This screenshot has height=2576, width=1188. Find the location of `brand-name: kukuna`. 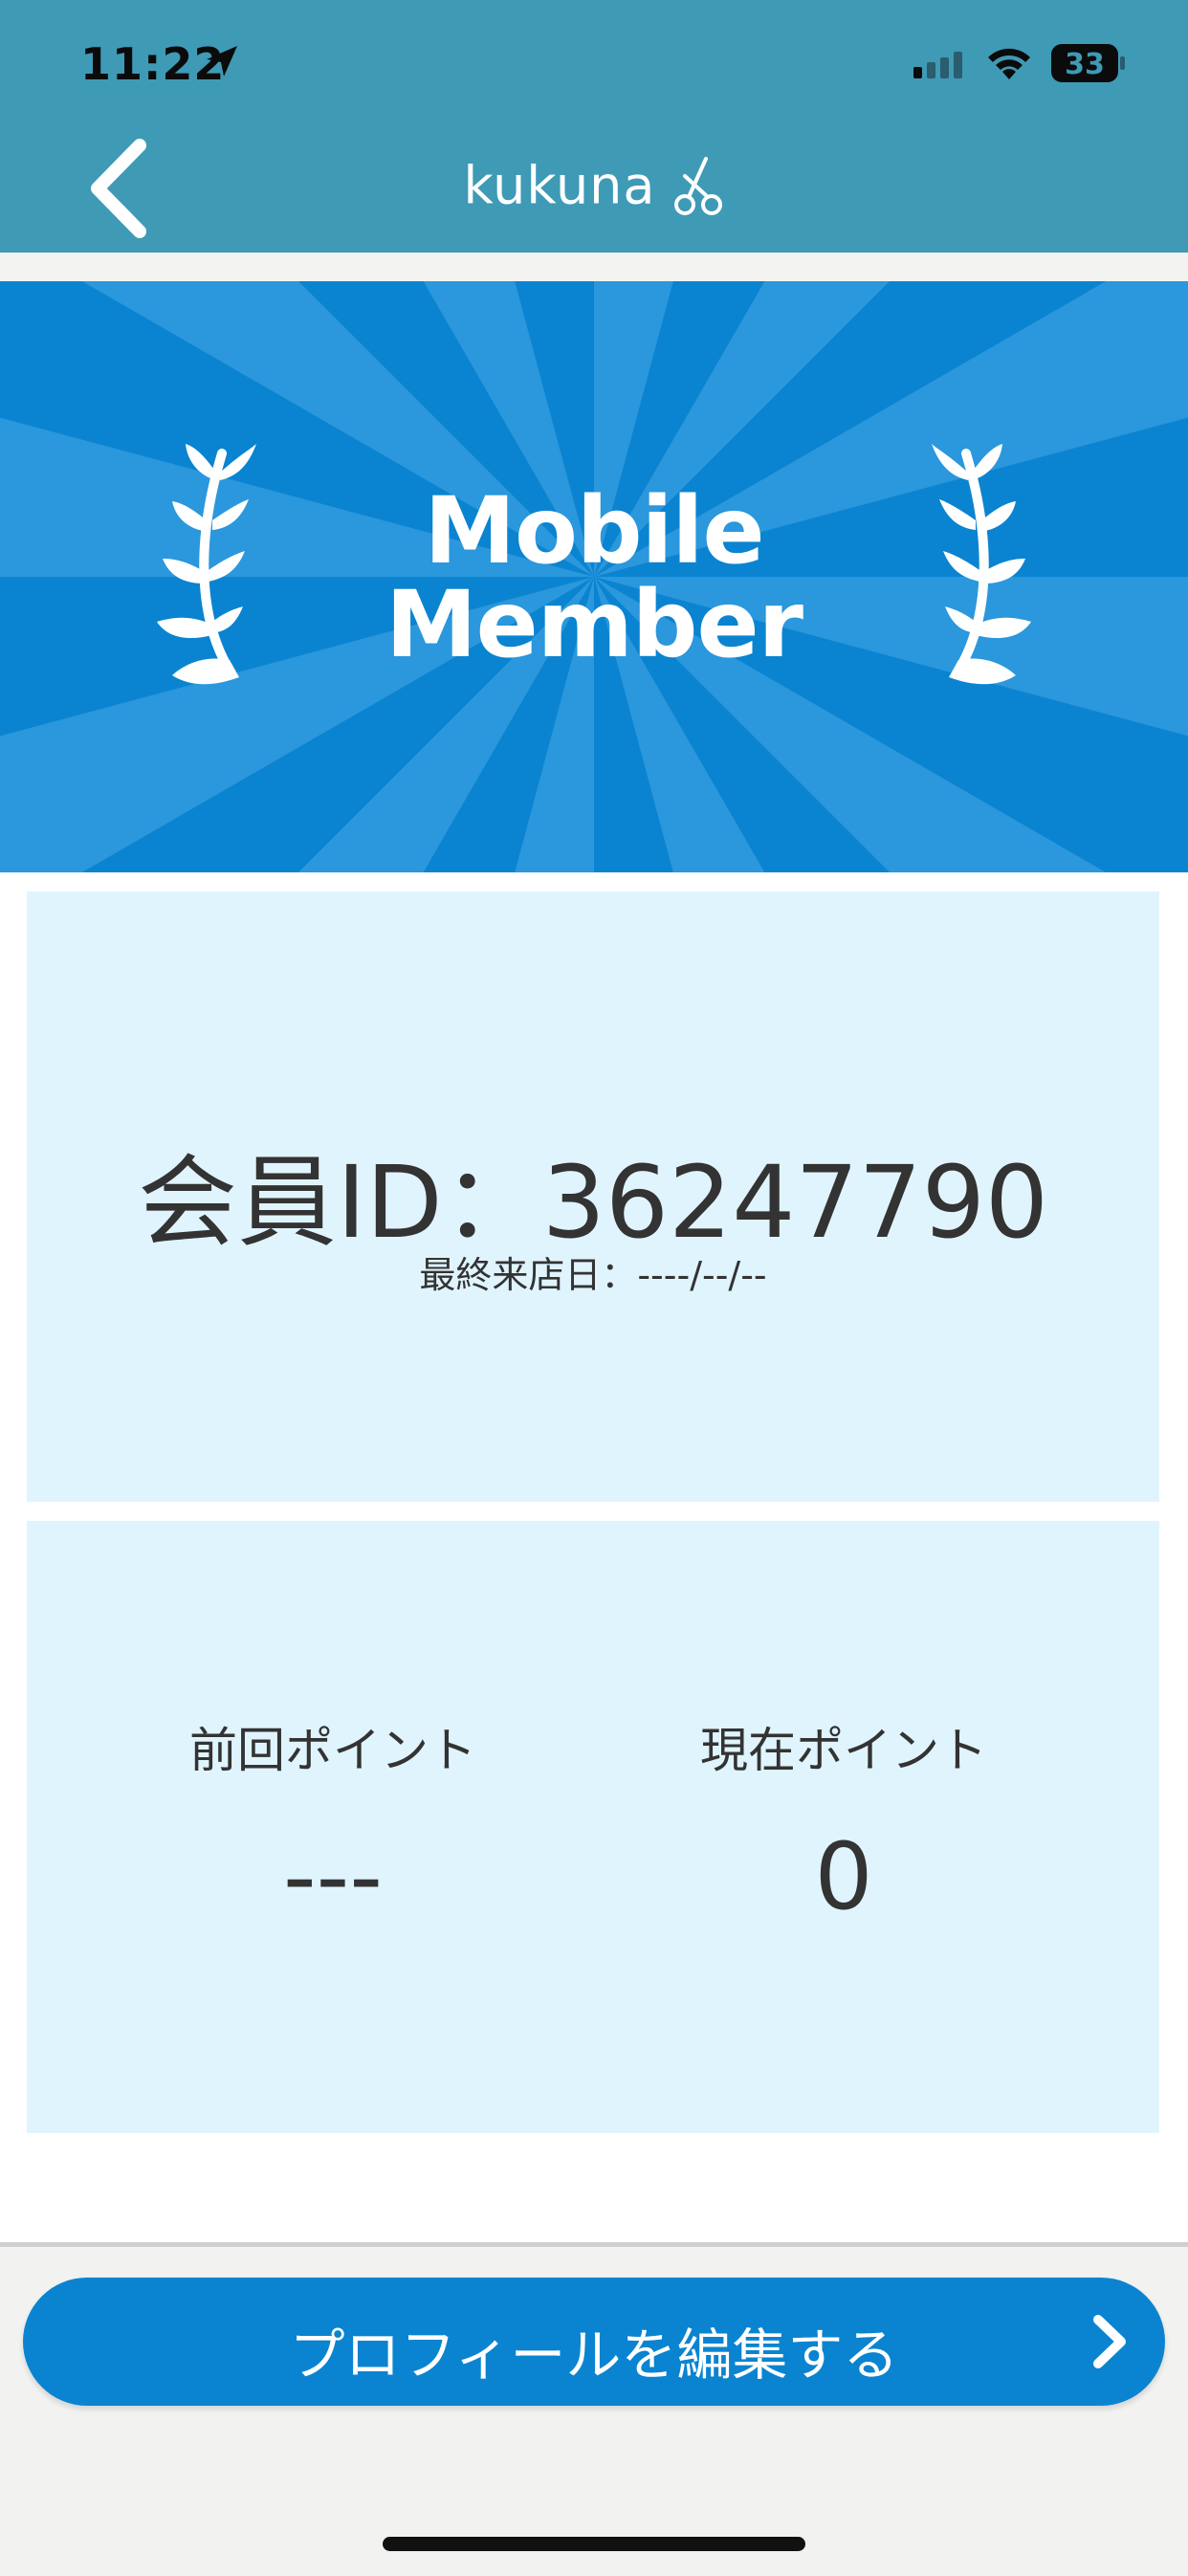

brand-name: kukuna is located at coordinates (559, 185).